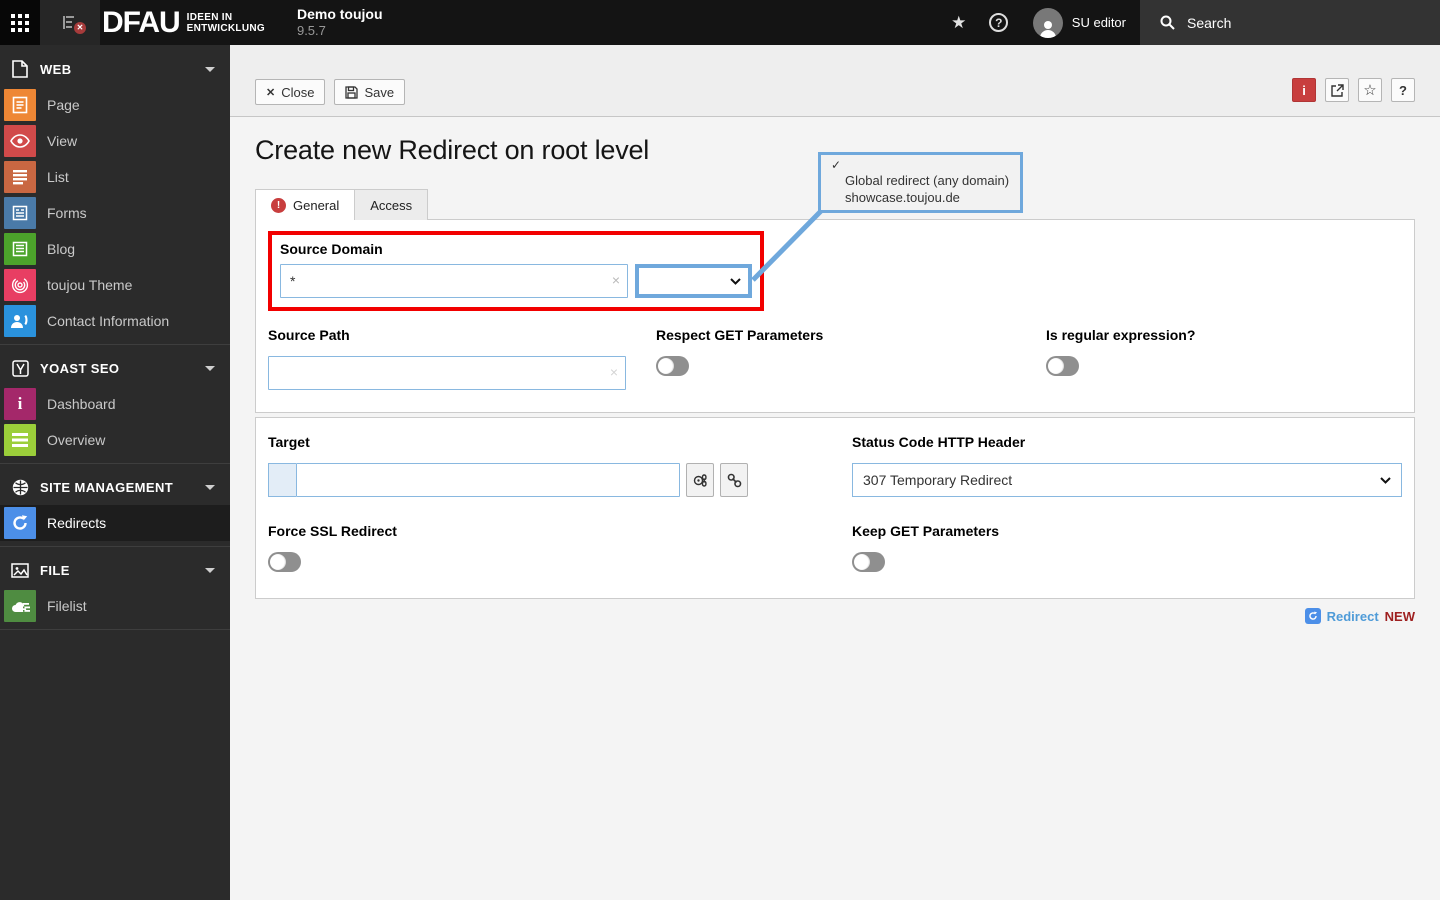  What do you see at coordinates (81, 404) in the screenshot?
I see `sidebar-item-label: Dashboard` at bounding box center [81, 404].